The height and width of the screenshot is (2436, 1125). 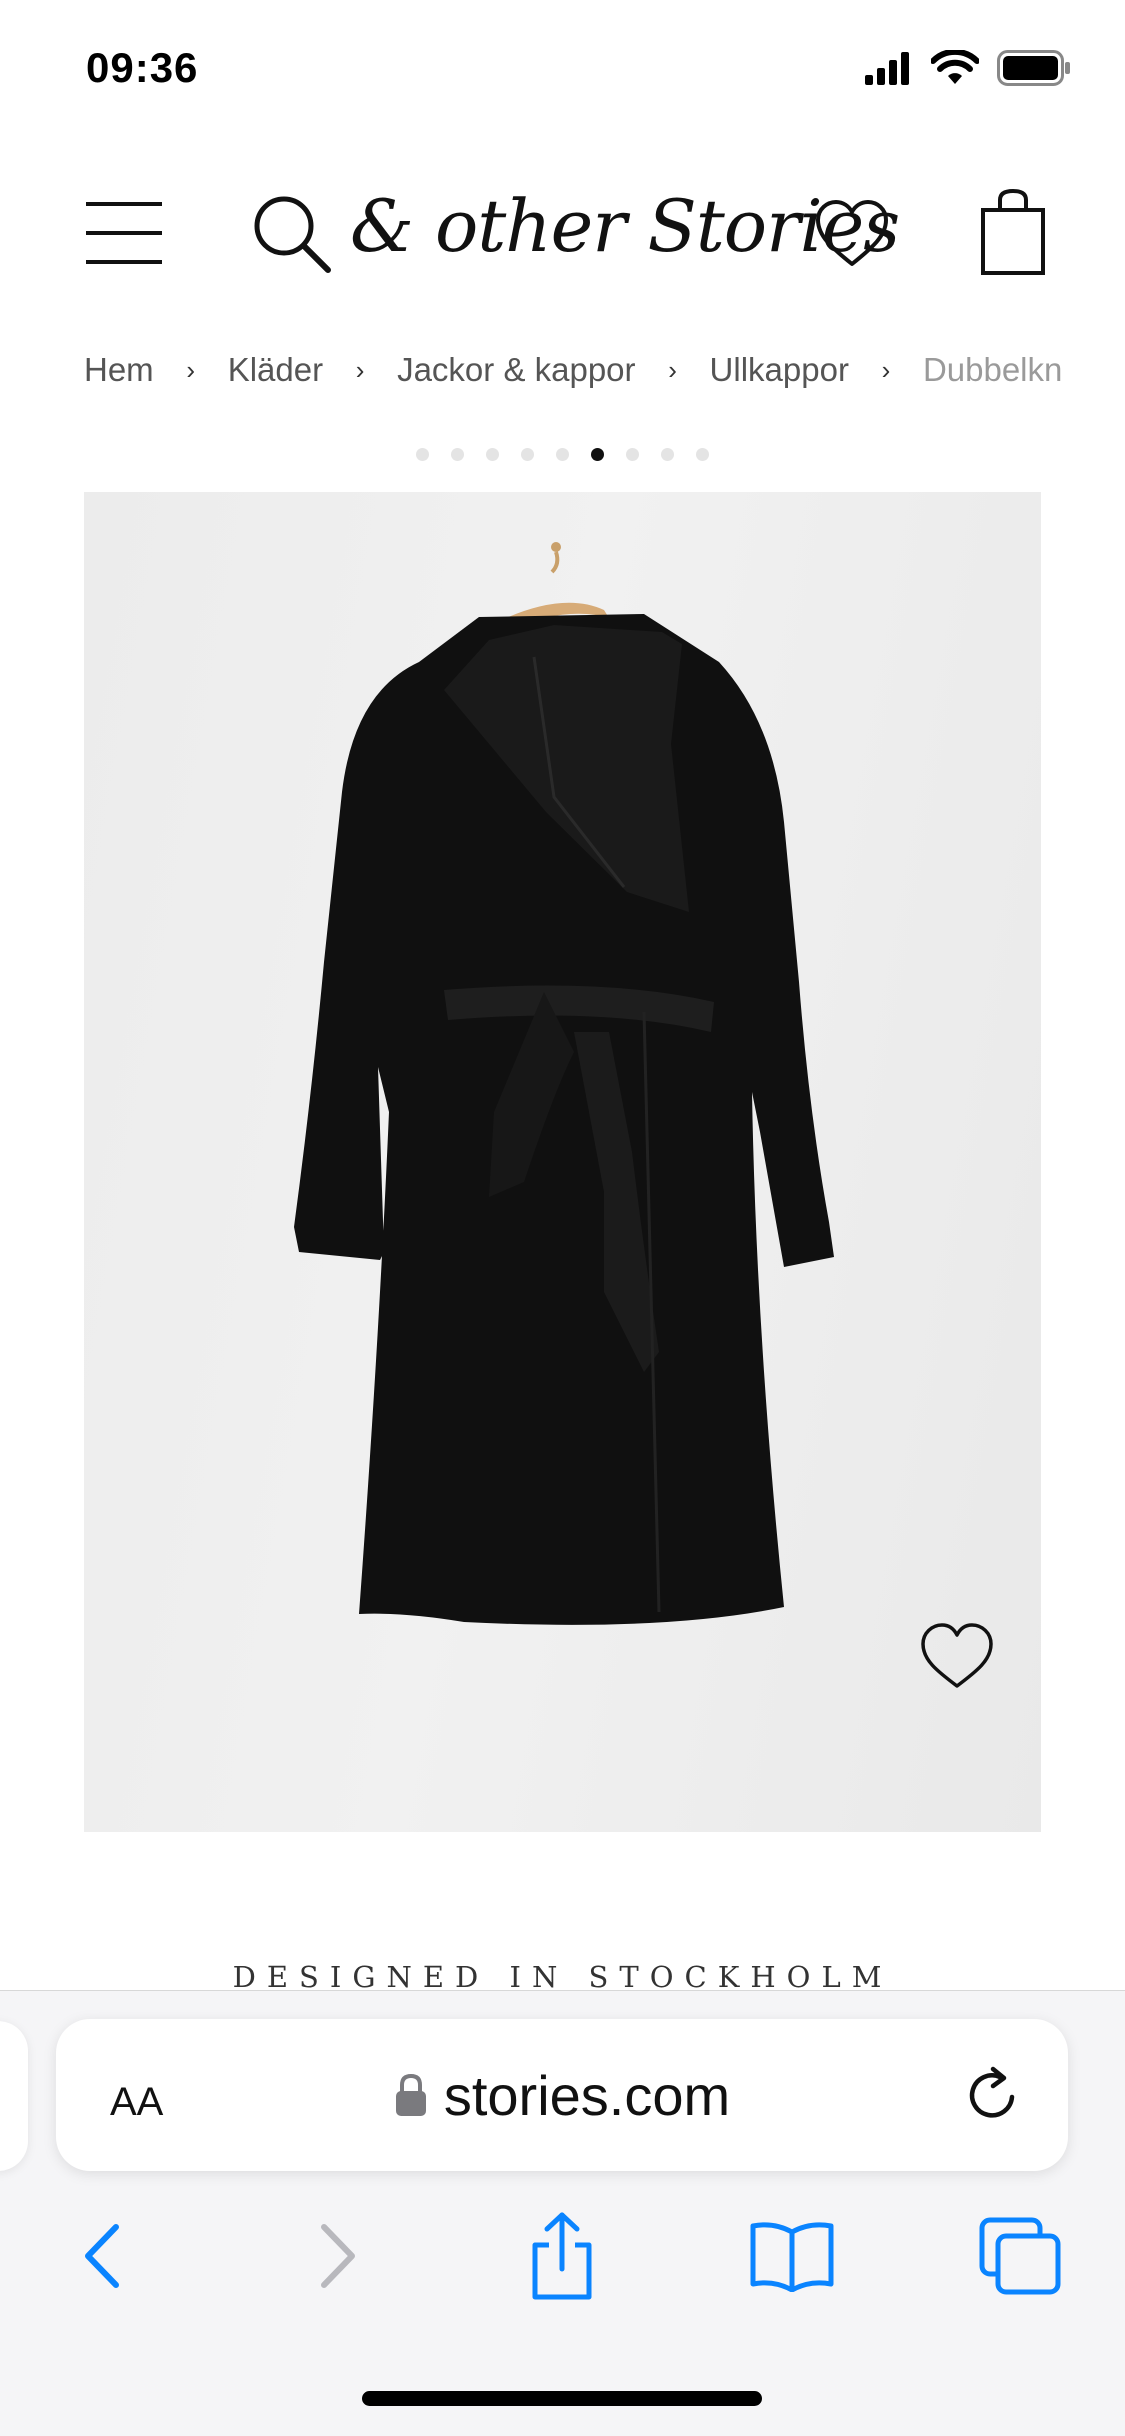 What do you see at coordinates (779, 370) in the screenshot?
I see `breadcrumb-wool-coats: Ullkappor` at bounding box center [779, 370].